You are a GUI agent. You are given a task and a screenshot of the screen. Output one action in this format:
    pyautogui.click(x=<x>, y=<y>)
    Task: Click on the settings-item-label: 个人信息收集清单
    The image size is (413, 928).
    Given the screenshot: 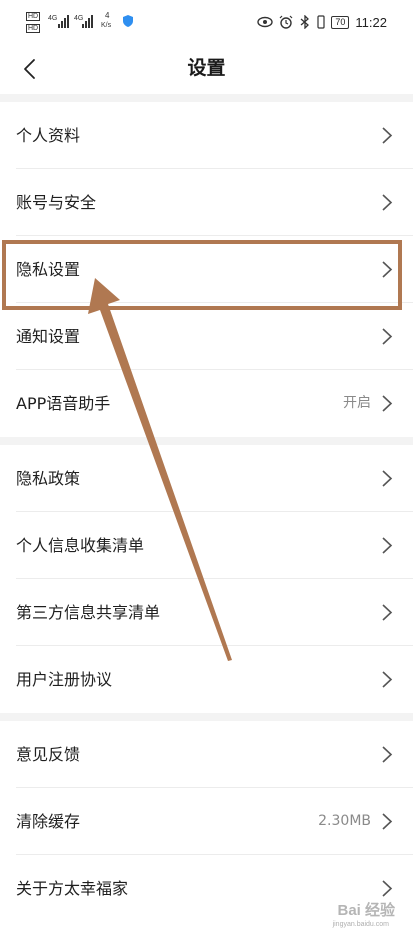 What is the action you would take?
    pyautogui.click(x=80, y=545)
    